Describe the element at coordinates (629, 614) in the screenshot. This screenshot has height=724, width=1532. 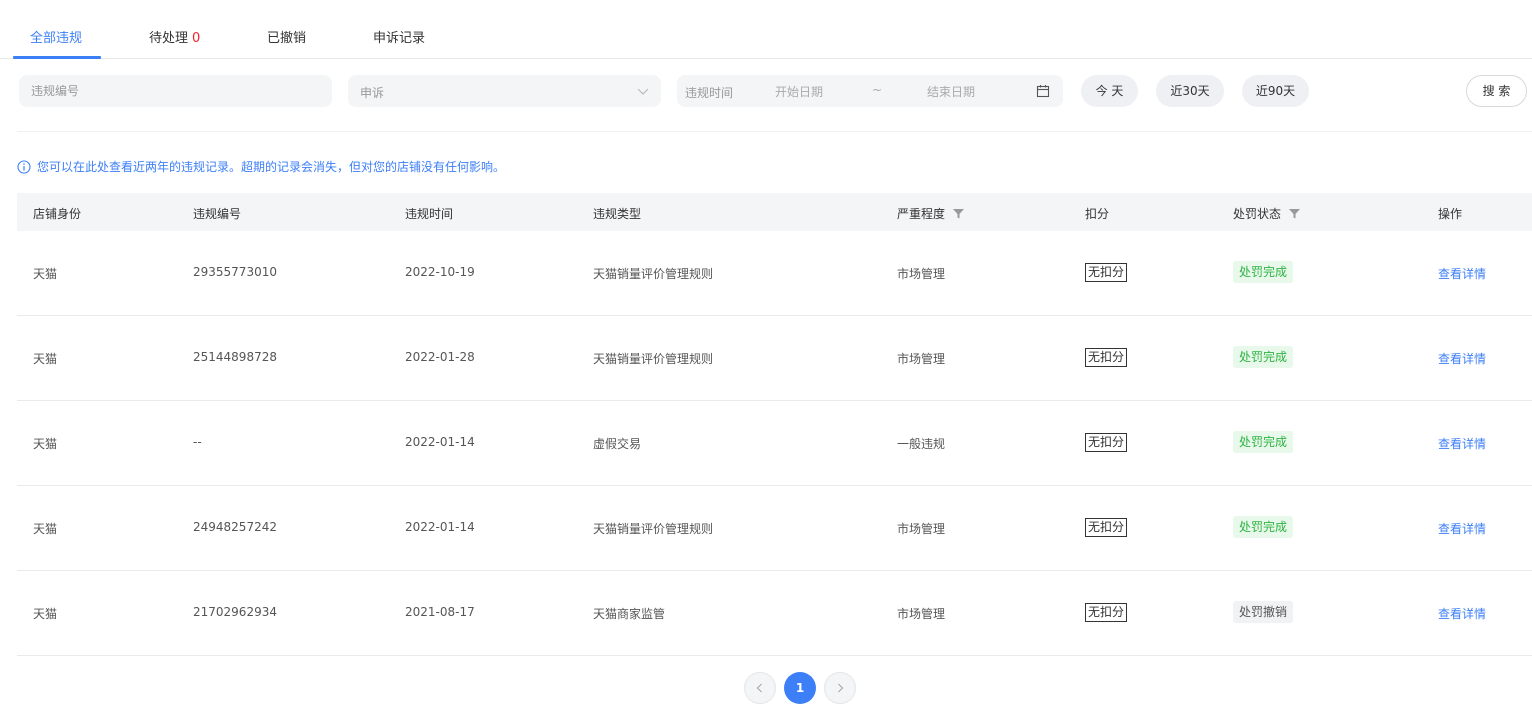
I see `violation-type-cell: 天猫商家监管` at that location.